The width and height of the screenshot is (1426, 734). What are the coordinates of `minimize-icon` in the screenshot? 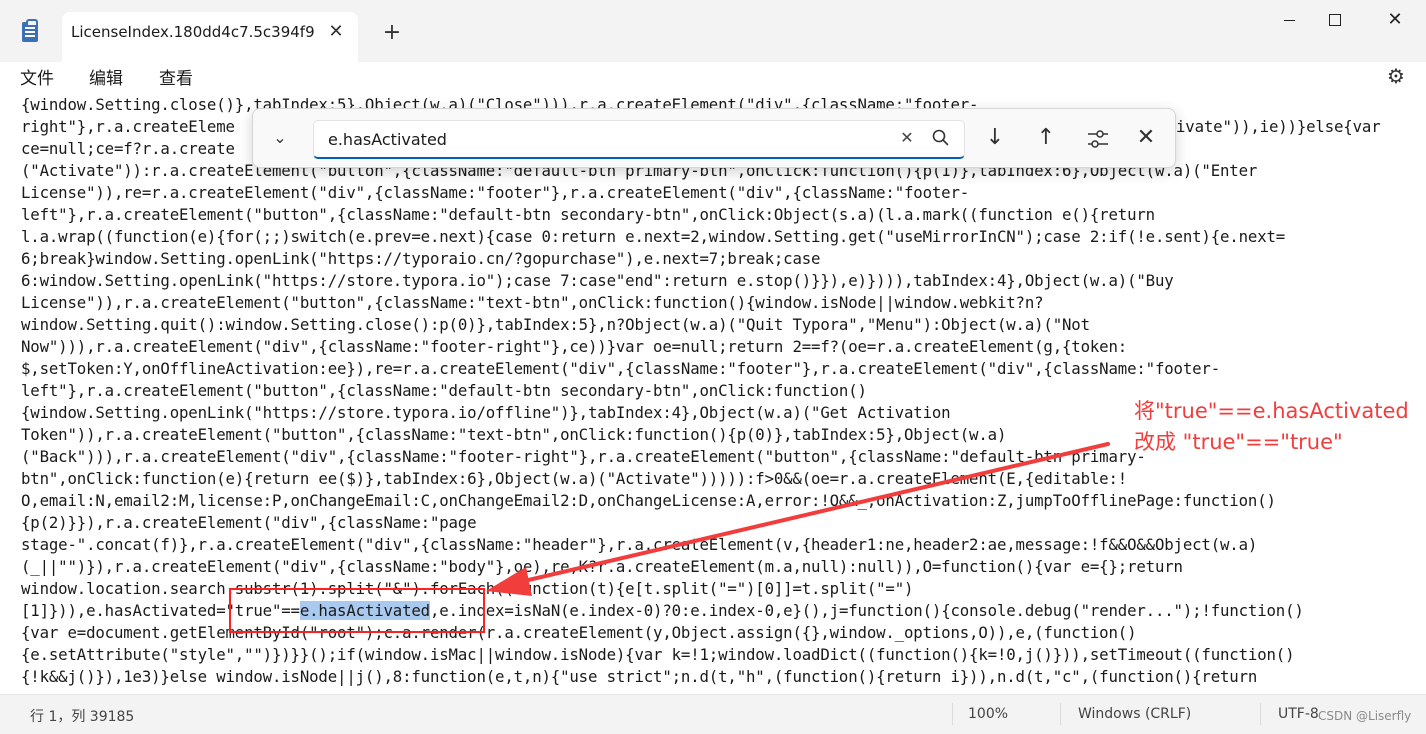 It's located at (1289, 20).